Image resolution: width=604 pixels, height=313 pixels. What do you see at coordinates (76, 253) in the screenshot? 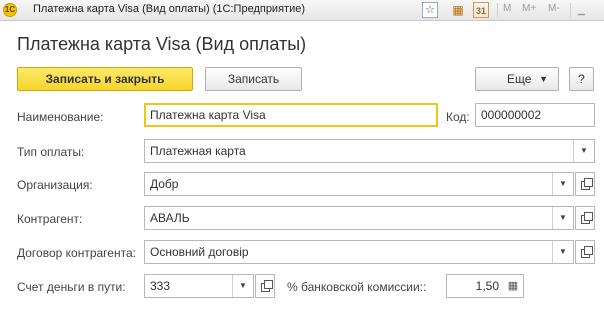
I see `contract-label: Договор контрагента:` at bounding box center [76, 253].